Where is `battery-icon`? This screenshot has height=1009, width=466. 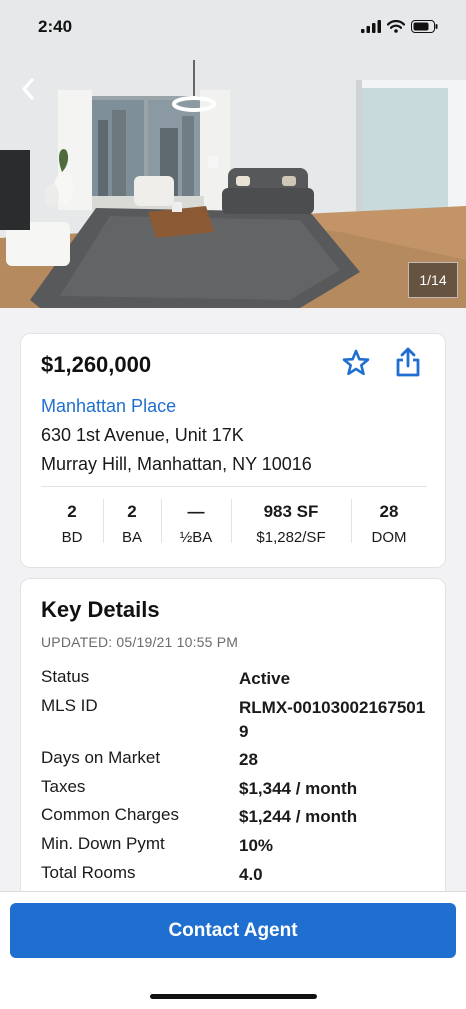 battery-icon is located at coordinates (424, 26).